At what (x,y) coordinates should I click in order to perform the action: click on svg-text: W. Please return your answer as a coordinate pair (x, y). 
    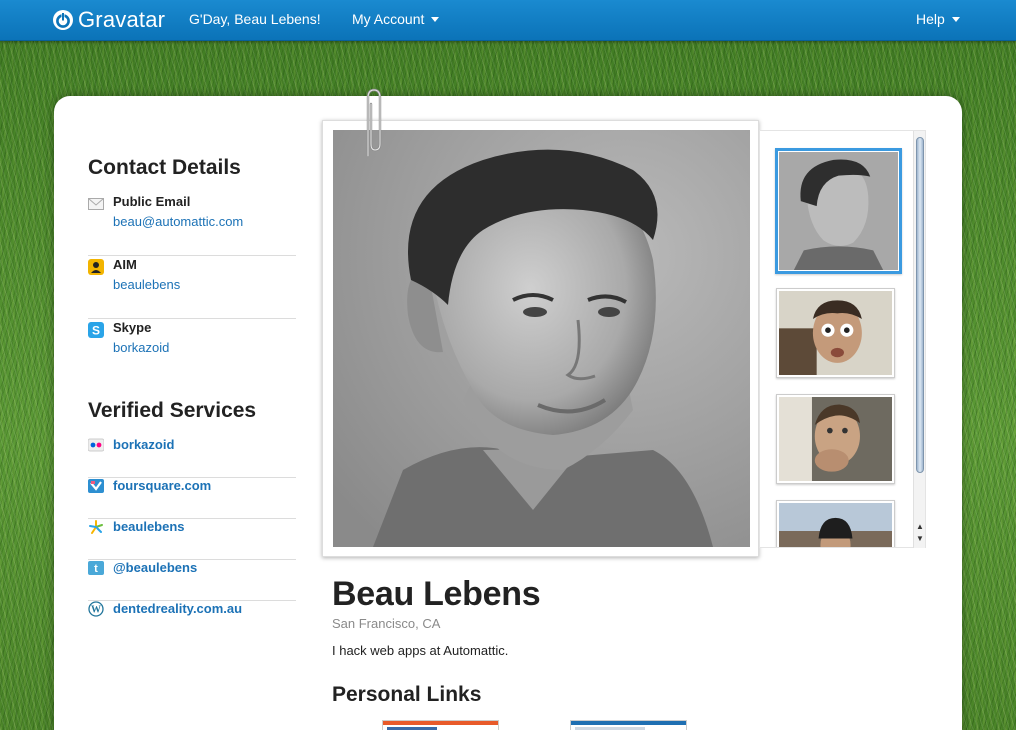
    Looking at the image, I should click on (96, 610).